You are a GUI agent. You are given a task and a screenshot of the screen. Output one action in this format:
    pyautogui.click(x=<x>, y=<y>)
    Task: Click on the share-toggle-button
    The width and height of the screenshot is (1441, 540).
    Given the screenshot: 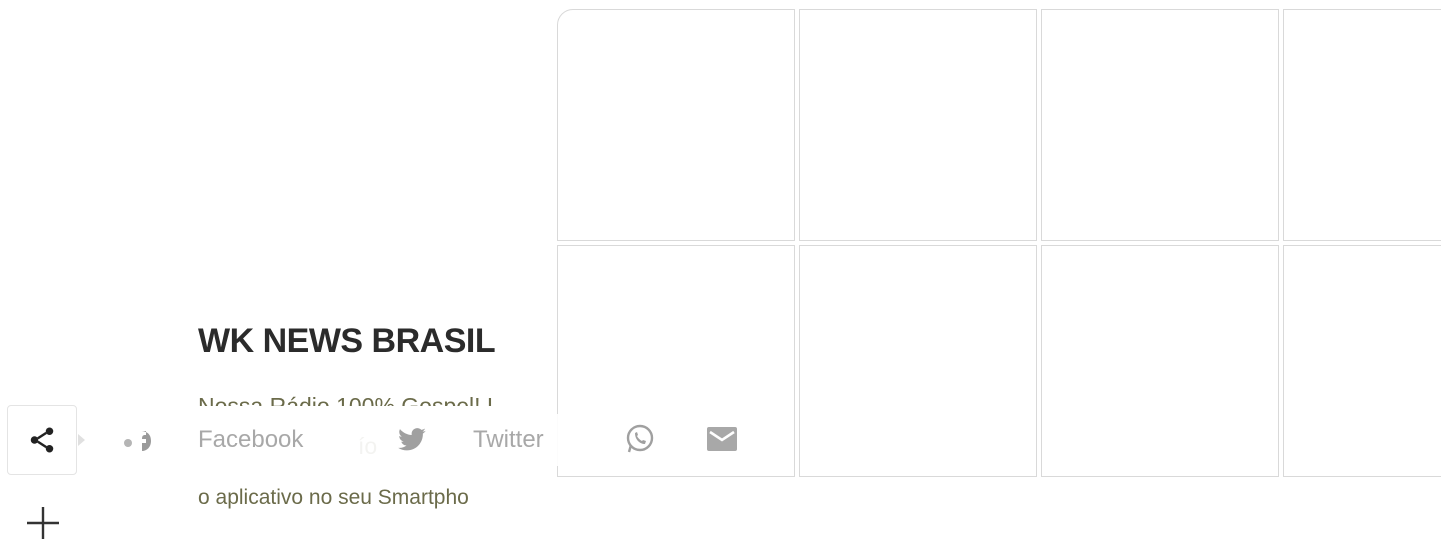 What is the action you would take?
    pyautogui.click(x=42, y=440)
    